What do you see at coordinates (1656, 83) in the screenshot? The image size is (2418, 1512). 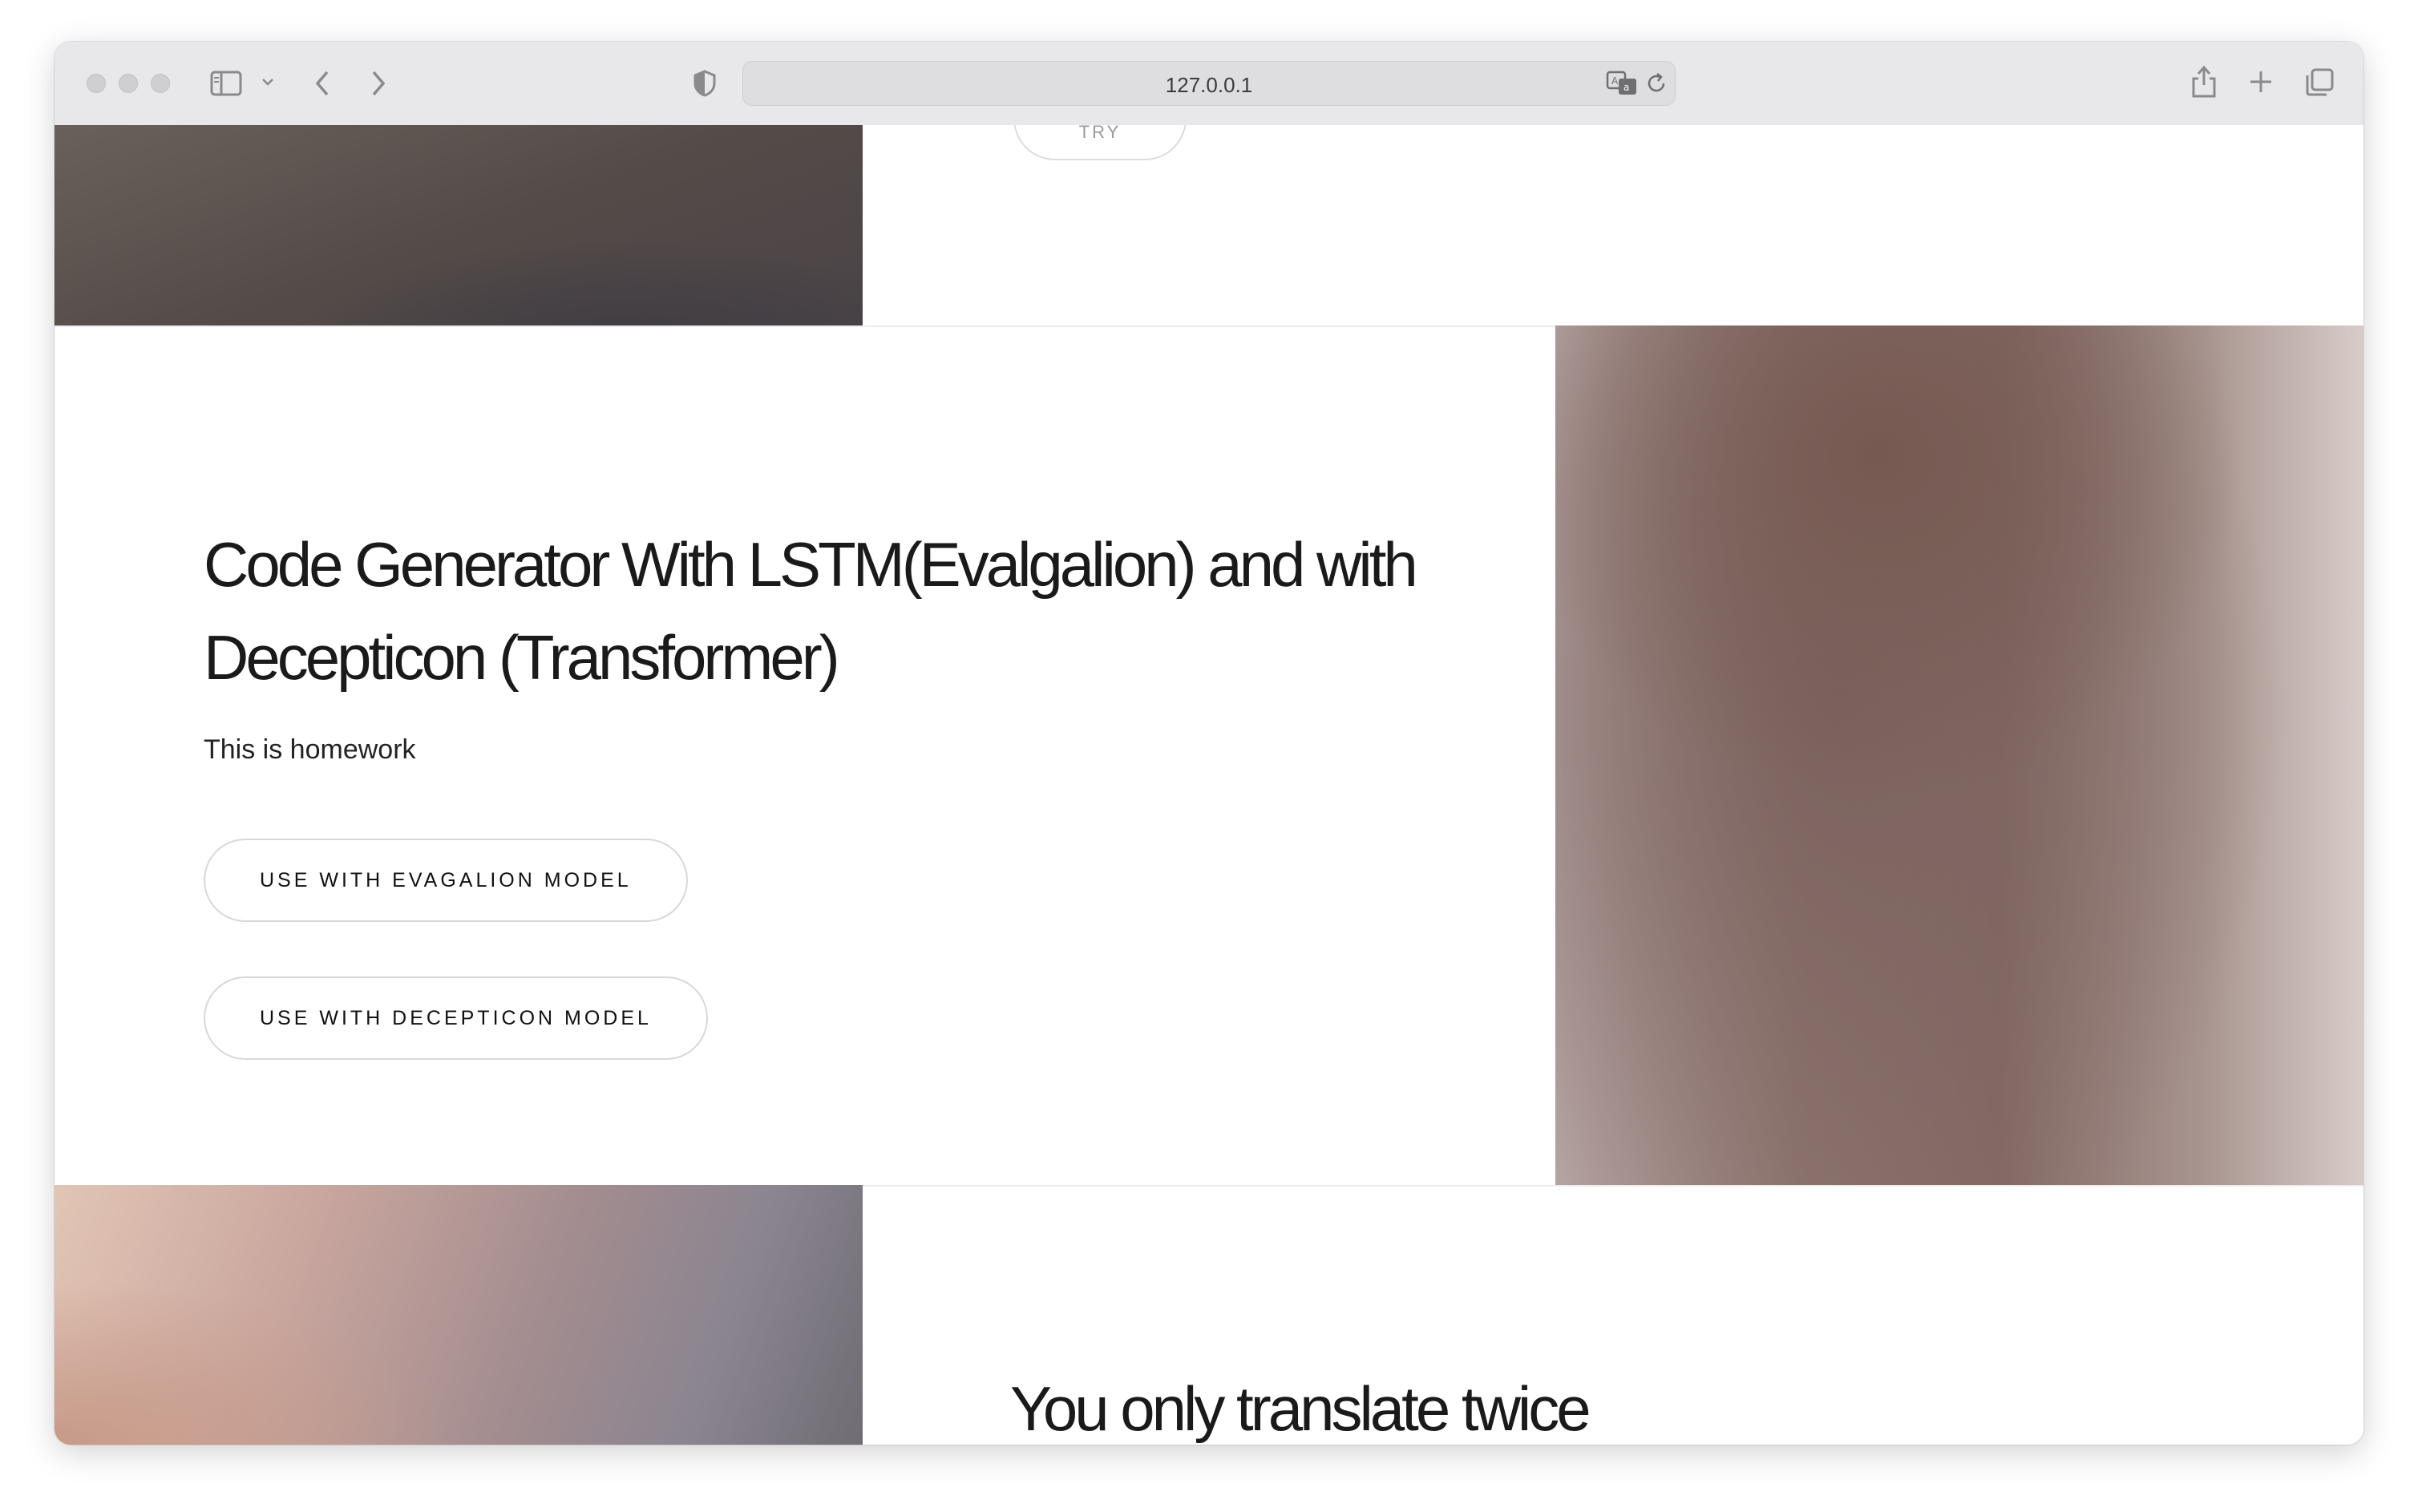 I see `reload-icon` at bounding box center [1656, 83].